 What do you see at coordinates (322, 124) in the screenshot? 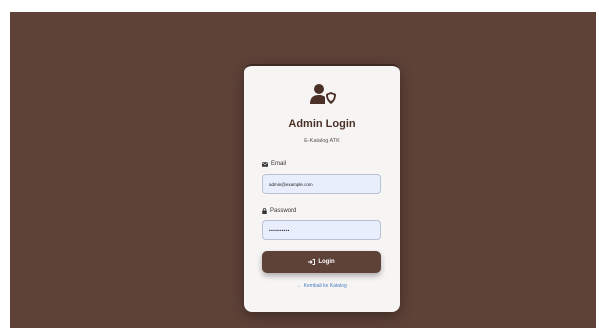
I see `page-title: Admin Login` at bounding box center [322, 124].